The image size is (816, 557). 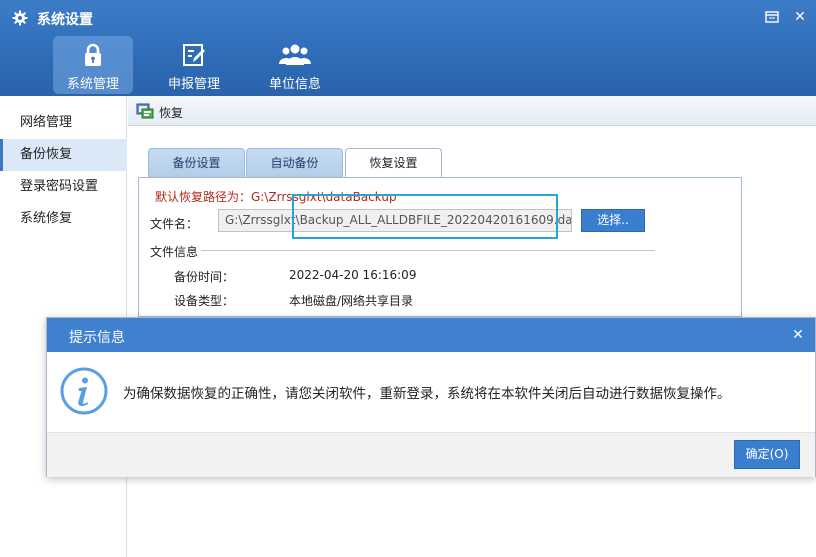 I want to click on file-name-label: 文件名：, so click(x=174, y=224).